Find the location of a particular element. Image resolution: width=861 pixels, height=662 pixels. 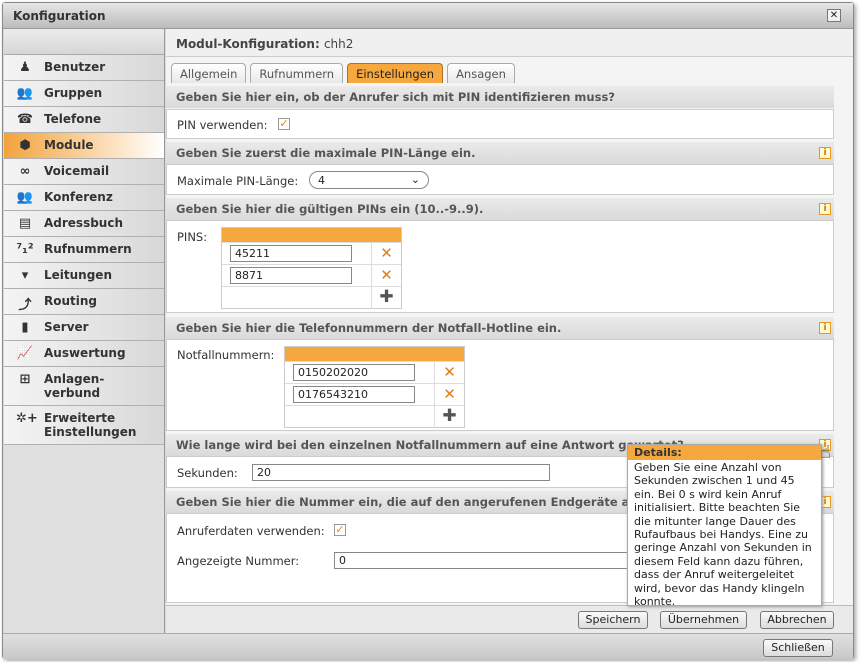

hotline-table: 0150202020 ✕ 0176543210 ✕ ✚ is located at coordinates (374, 387).